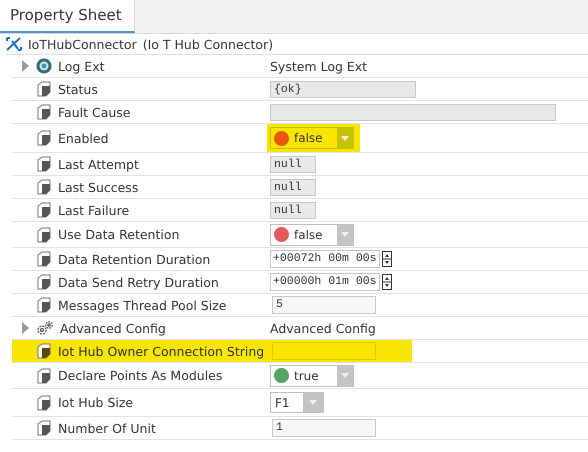  What do you see at coordinates (319, 66) in the screenshot?
I see `property-value: System Log Ext` at bounding box center [319, 66].